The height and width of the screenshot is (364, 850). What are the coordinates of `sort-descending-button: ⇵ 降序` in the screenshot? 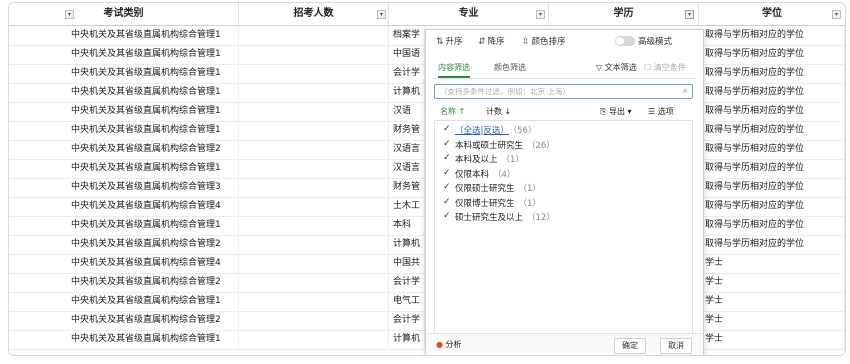 It's located at (491, 42).